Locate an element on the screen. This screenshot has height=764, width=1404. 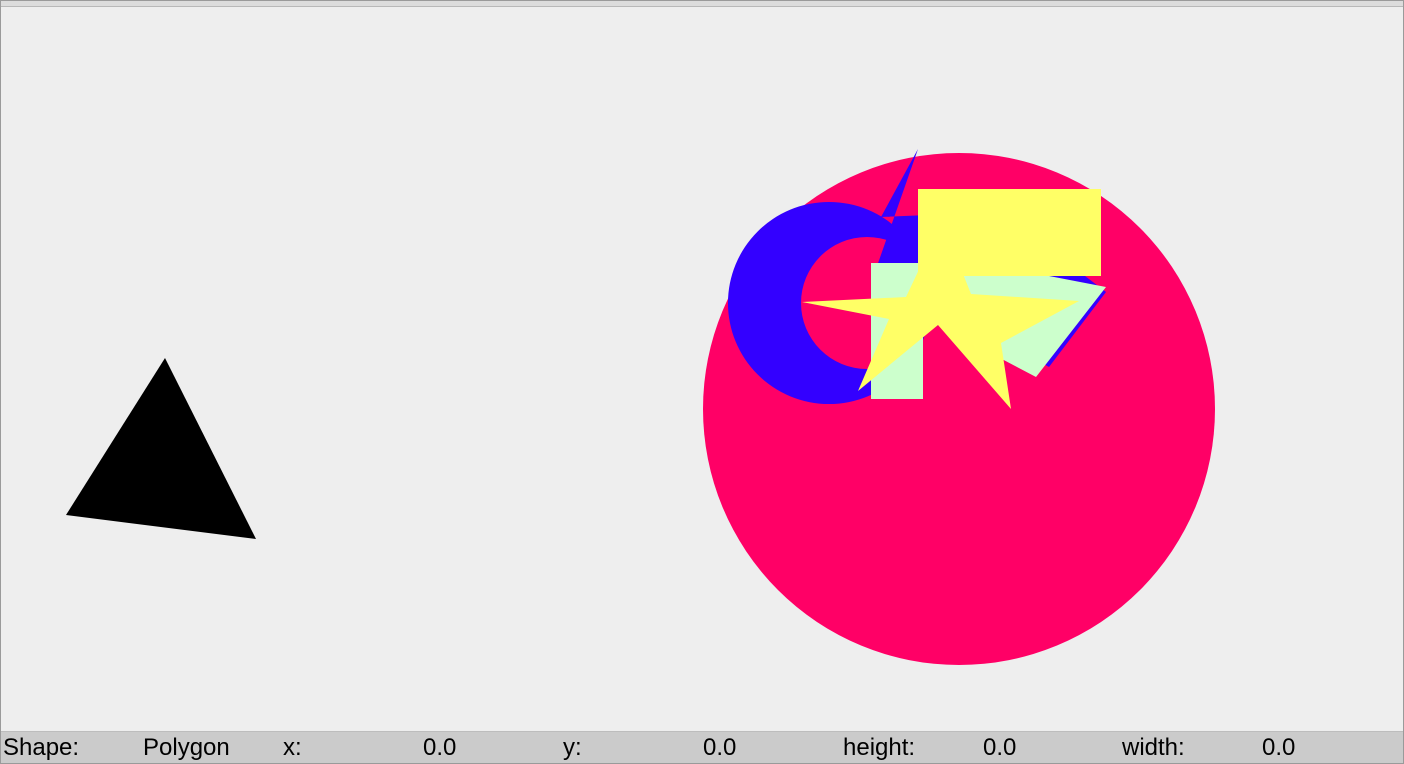
height-label: height: is located at coordinates (879, 747).